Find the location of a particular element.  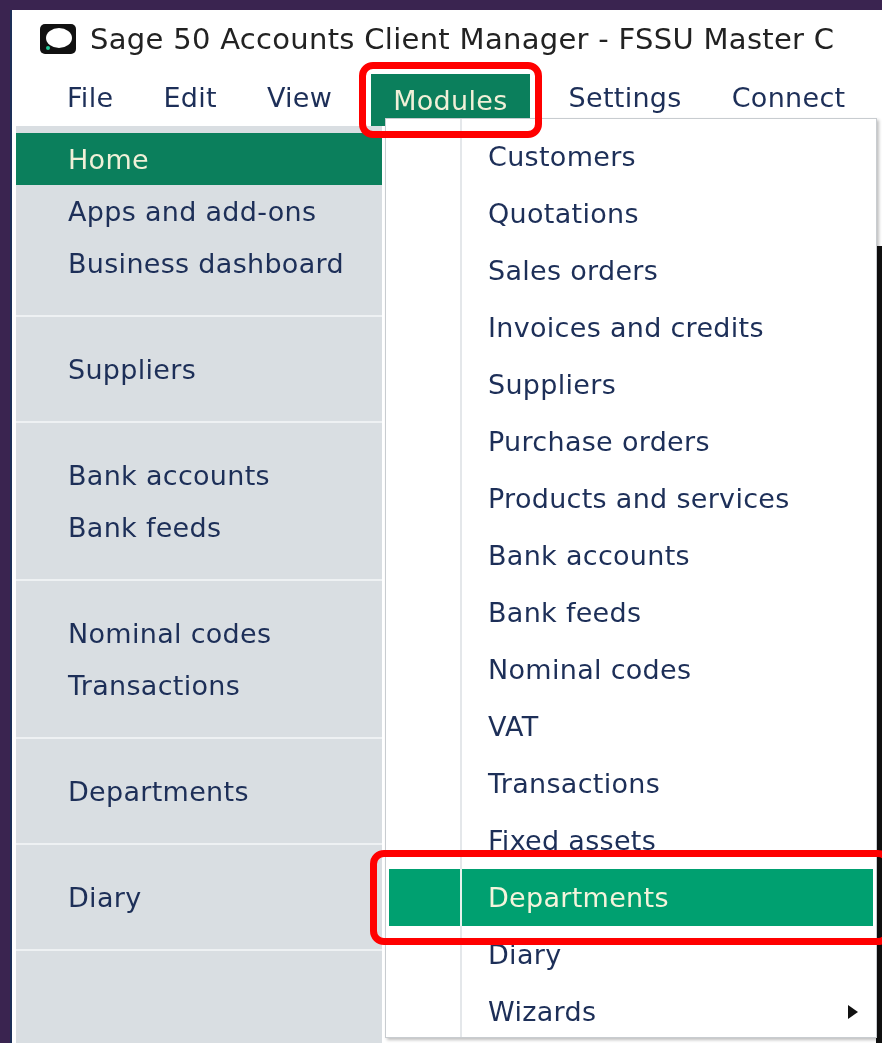

menu-item: Quotations is located at coordinates (631, 213).